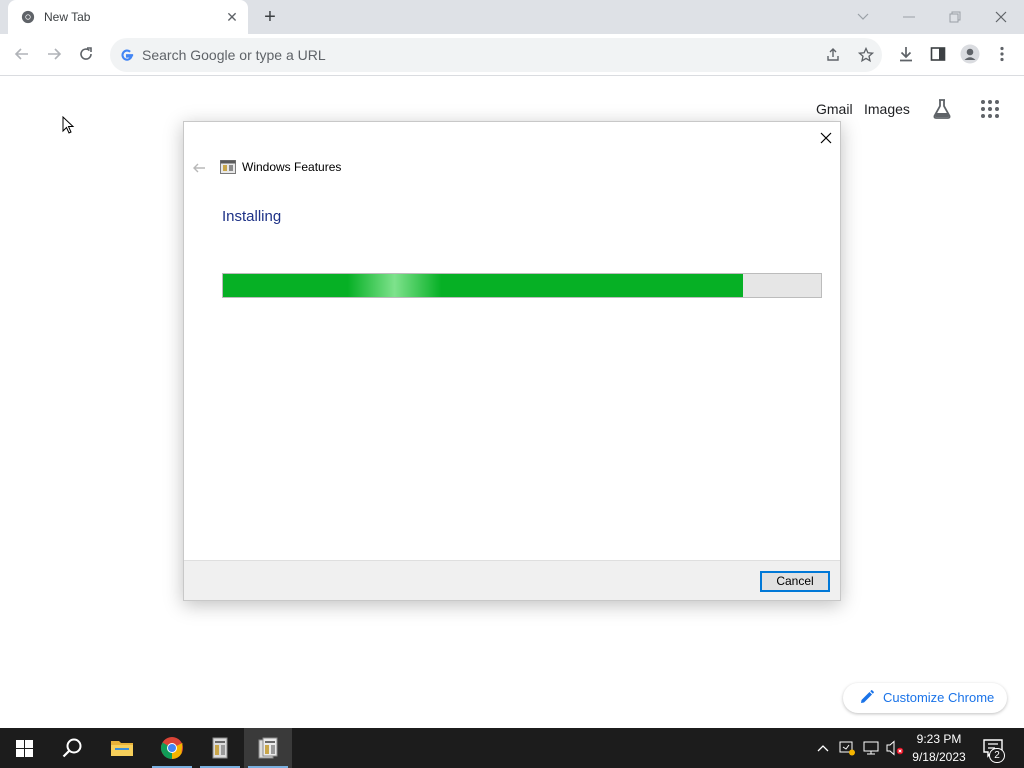 This screenshot has width=1024, height=768. What do you see at coordinates (795, 581) in the screenshot?
I see `cancel-button: Cancel` at bounding box center [795, 581].